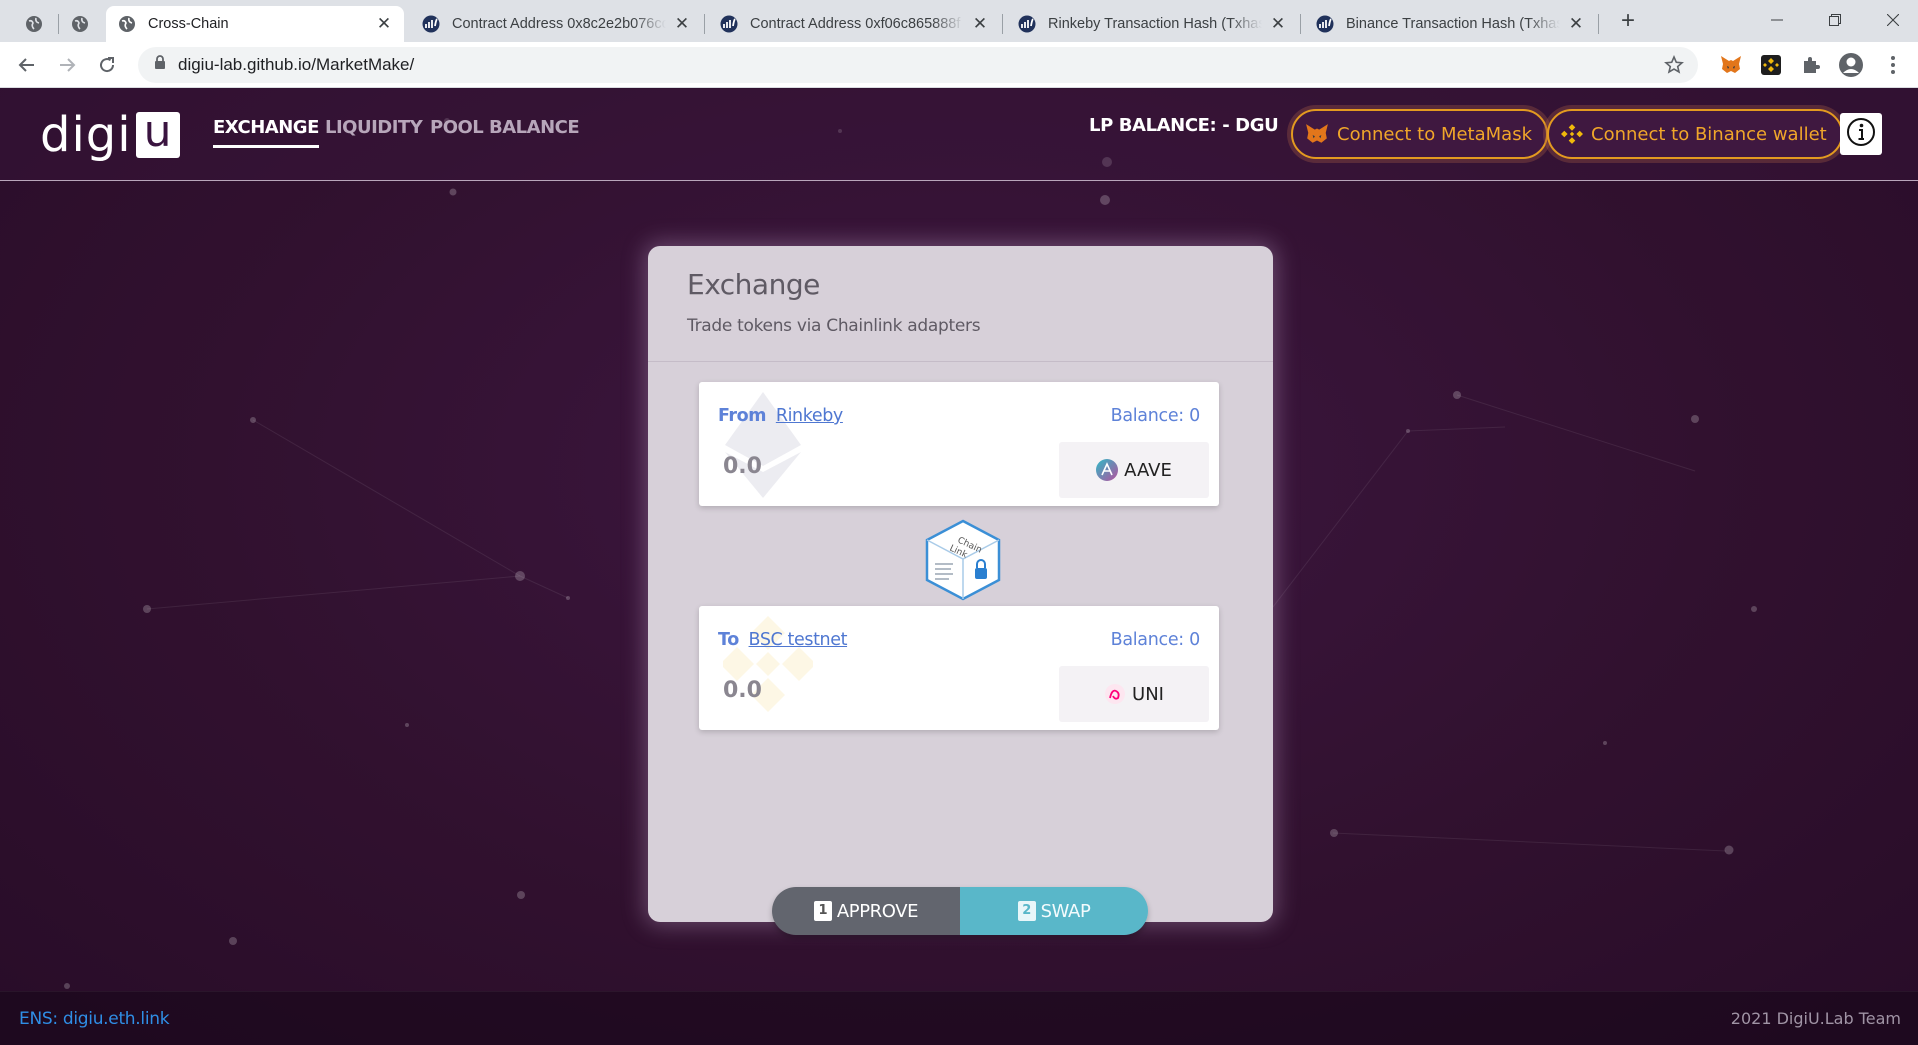 This screenshot has height=1045, width=1918. What do you see at coordinates (834, 326) in the screenshot?
I see `exchange-subtitle: Trade tokens via Chainlink adapters` at bounding box center [834, 326].